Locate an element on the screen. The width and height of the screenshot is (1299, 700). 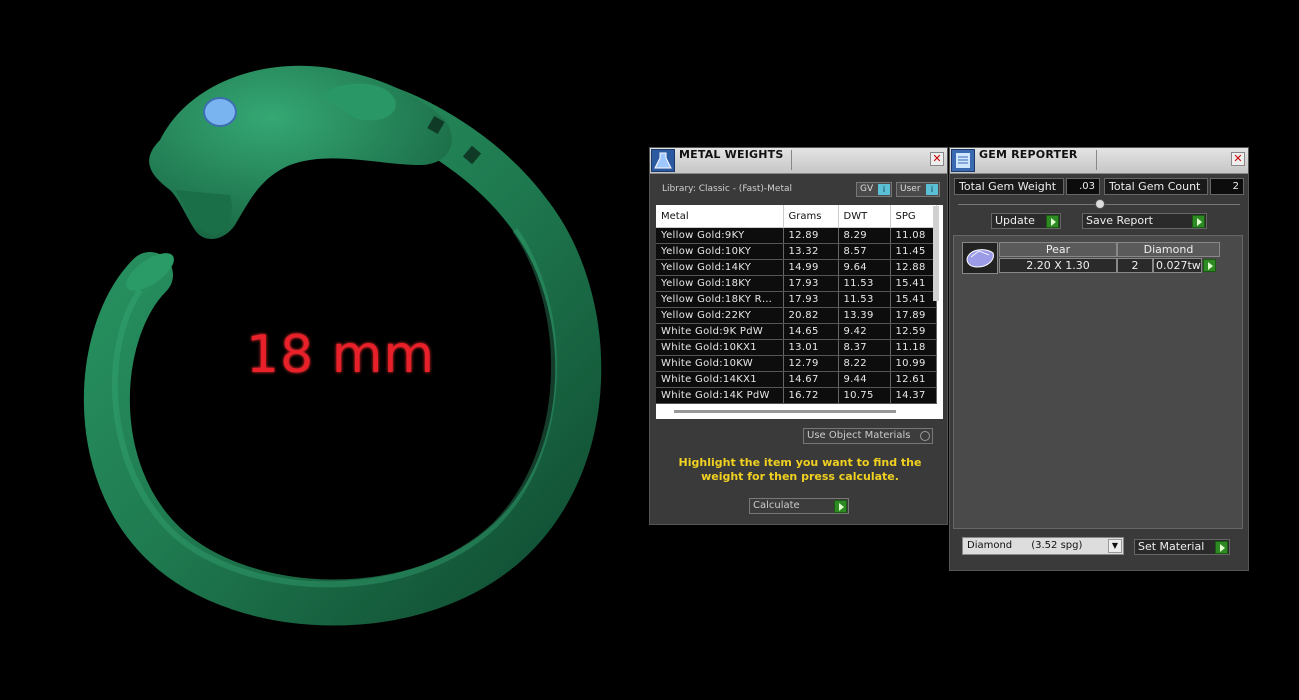
circle-icon is located at coordinates (925, 436).